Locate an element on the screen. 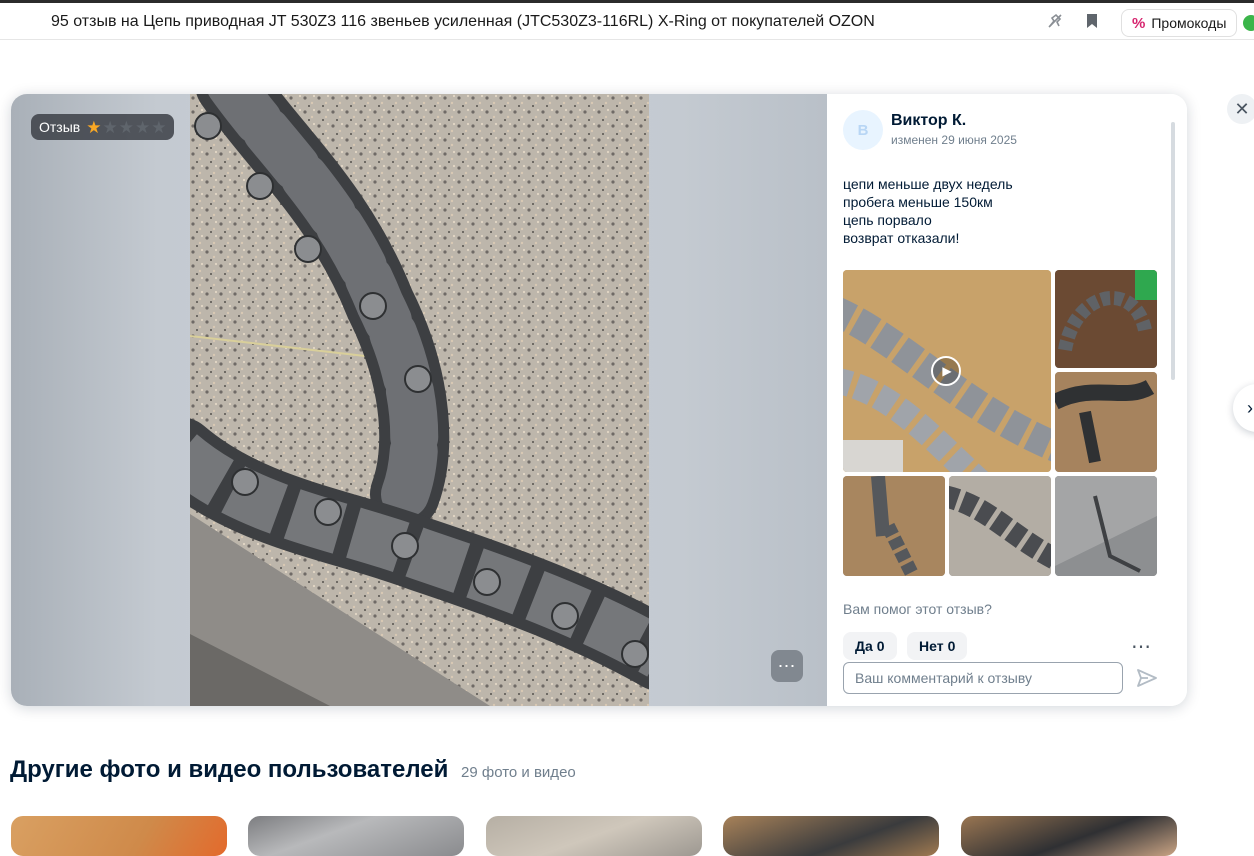 The image size is (1254, 856). section-count: 29 фото и видео is located at coordinates (518, 772).